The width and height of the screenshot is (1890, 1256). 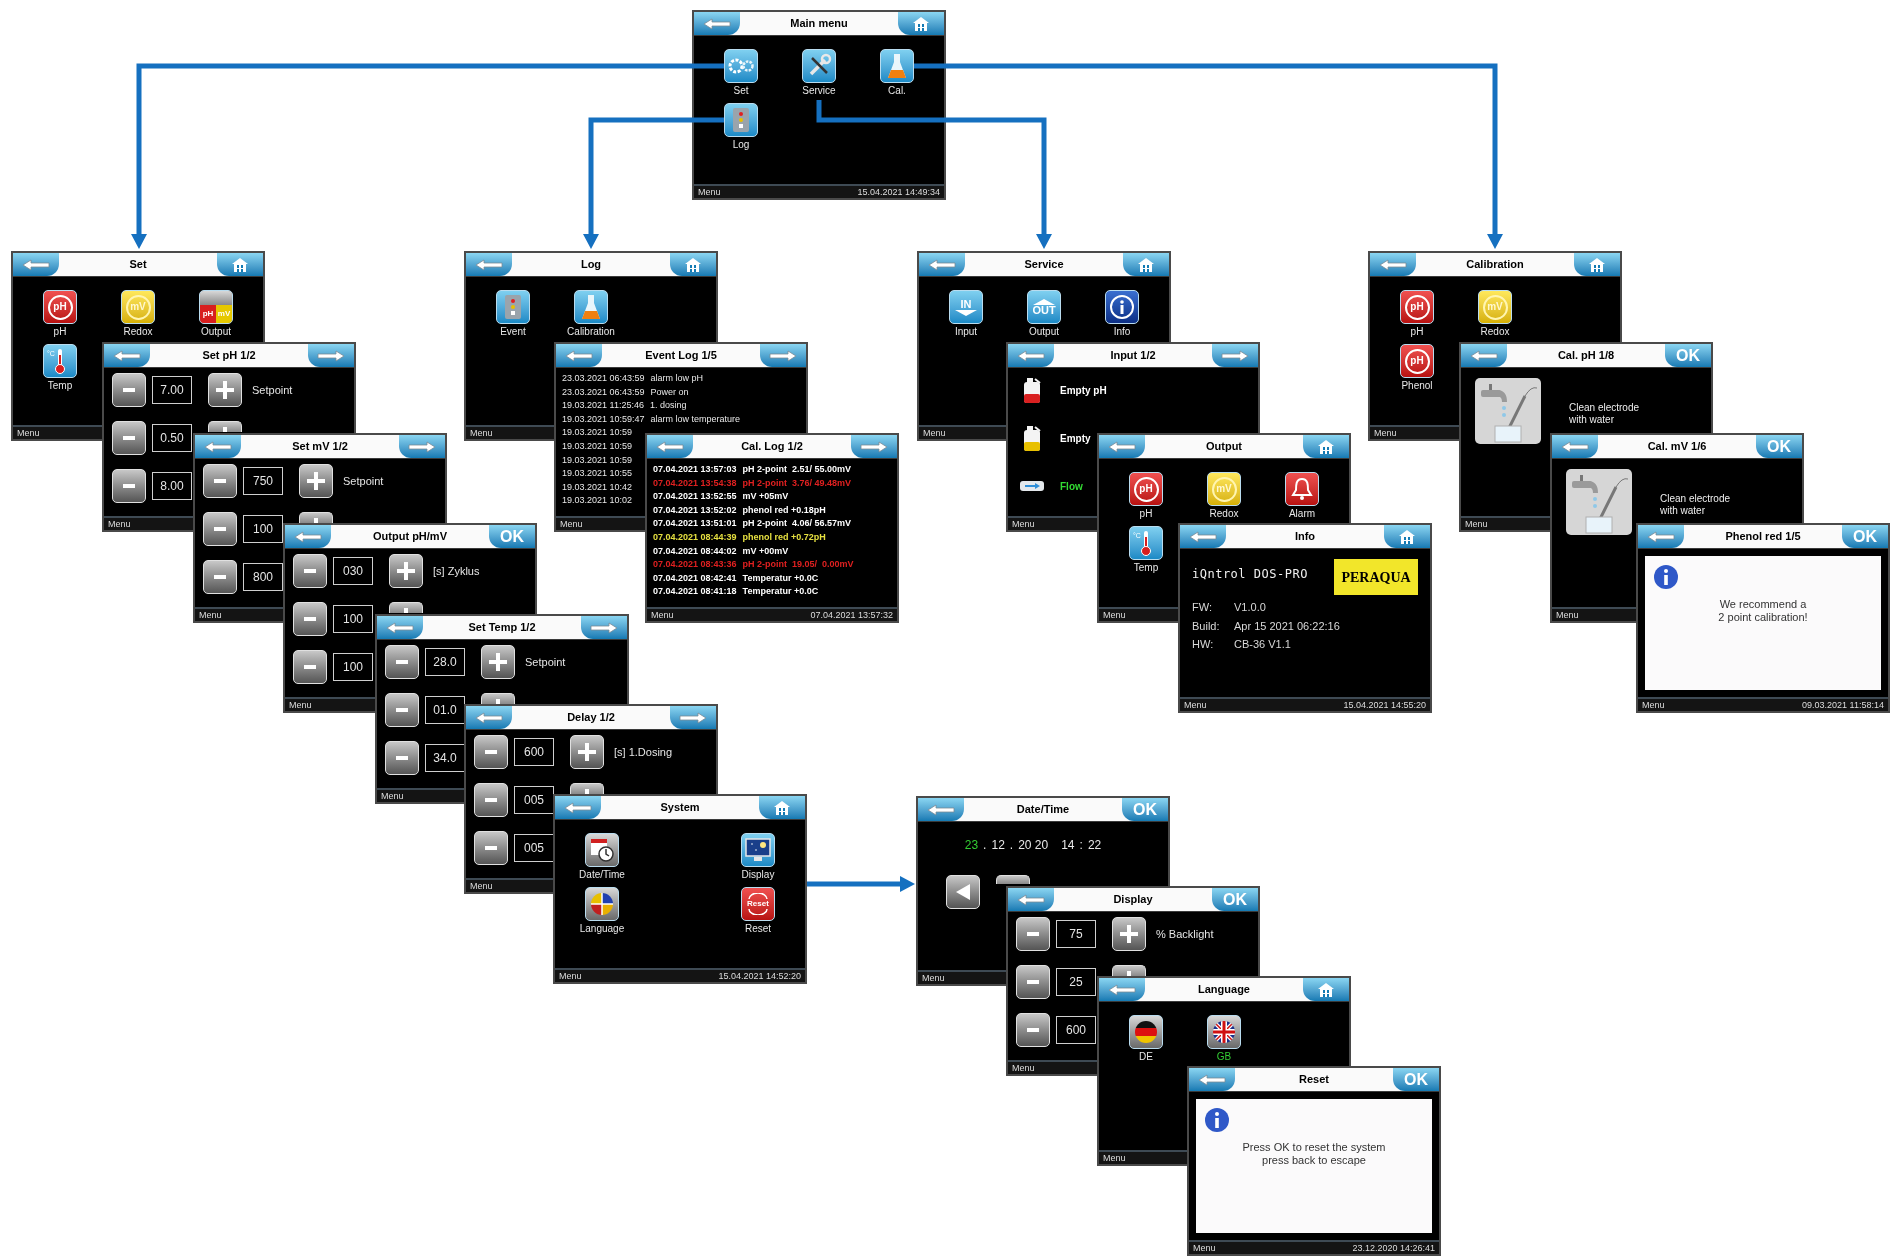 What do you see at coordinates (966, 314) in the screenshot?
I see `menu-item: IN Input` at bounding box center [966, 314].